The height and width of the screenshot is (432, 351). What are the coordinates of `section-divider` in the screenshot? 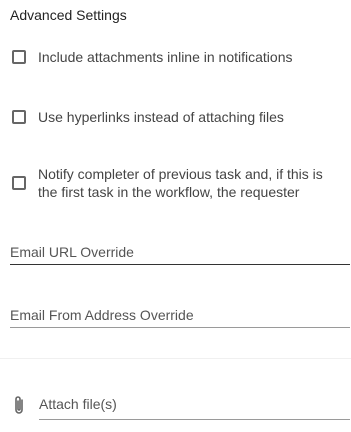 It's located at (175, 358).